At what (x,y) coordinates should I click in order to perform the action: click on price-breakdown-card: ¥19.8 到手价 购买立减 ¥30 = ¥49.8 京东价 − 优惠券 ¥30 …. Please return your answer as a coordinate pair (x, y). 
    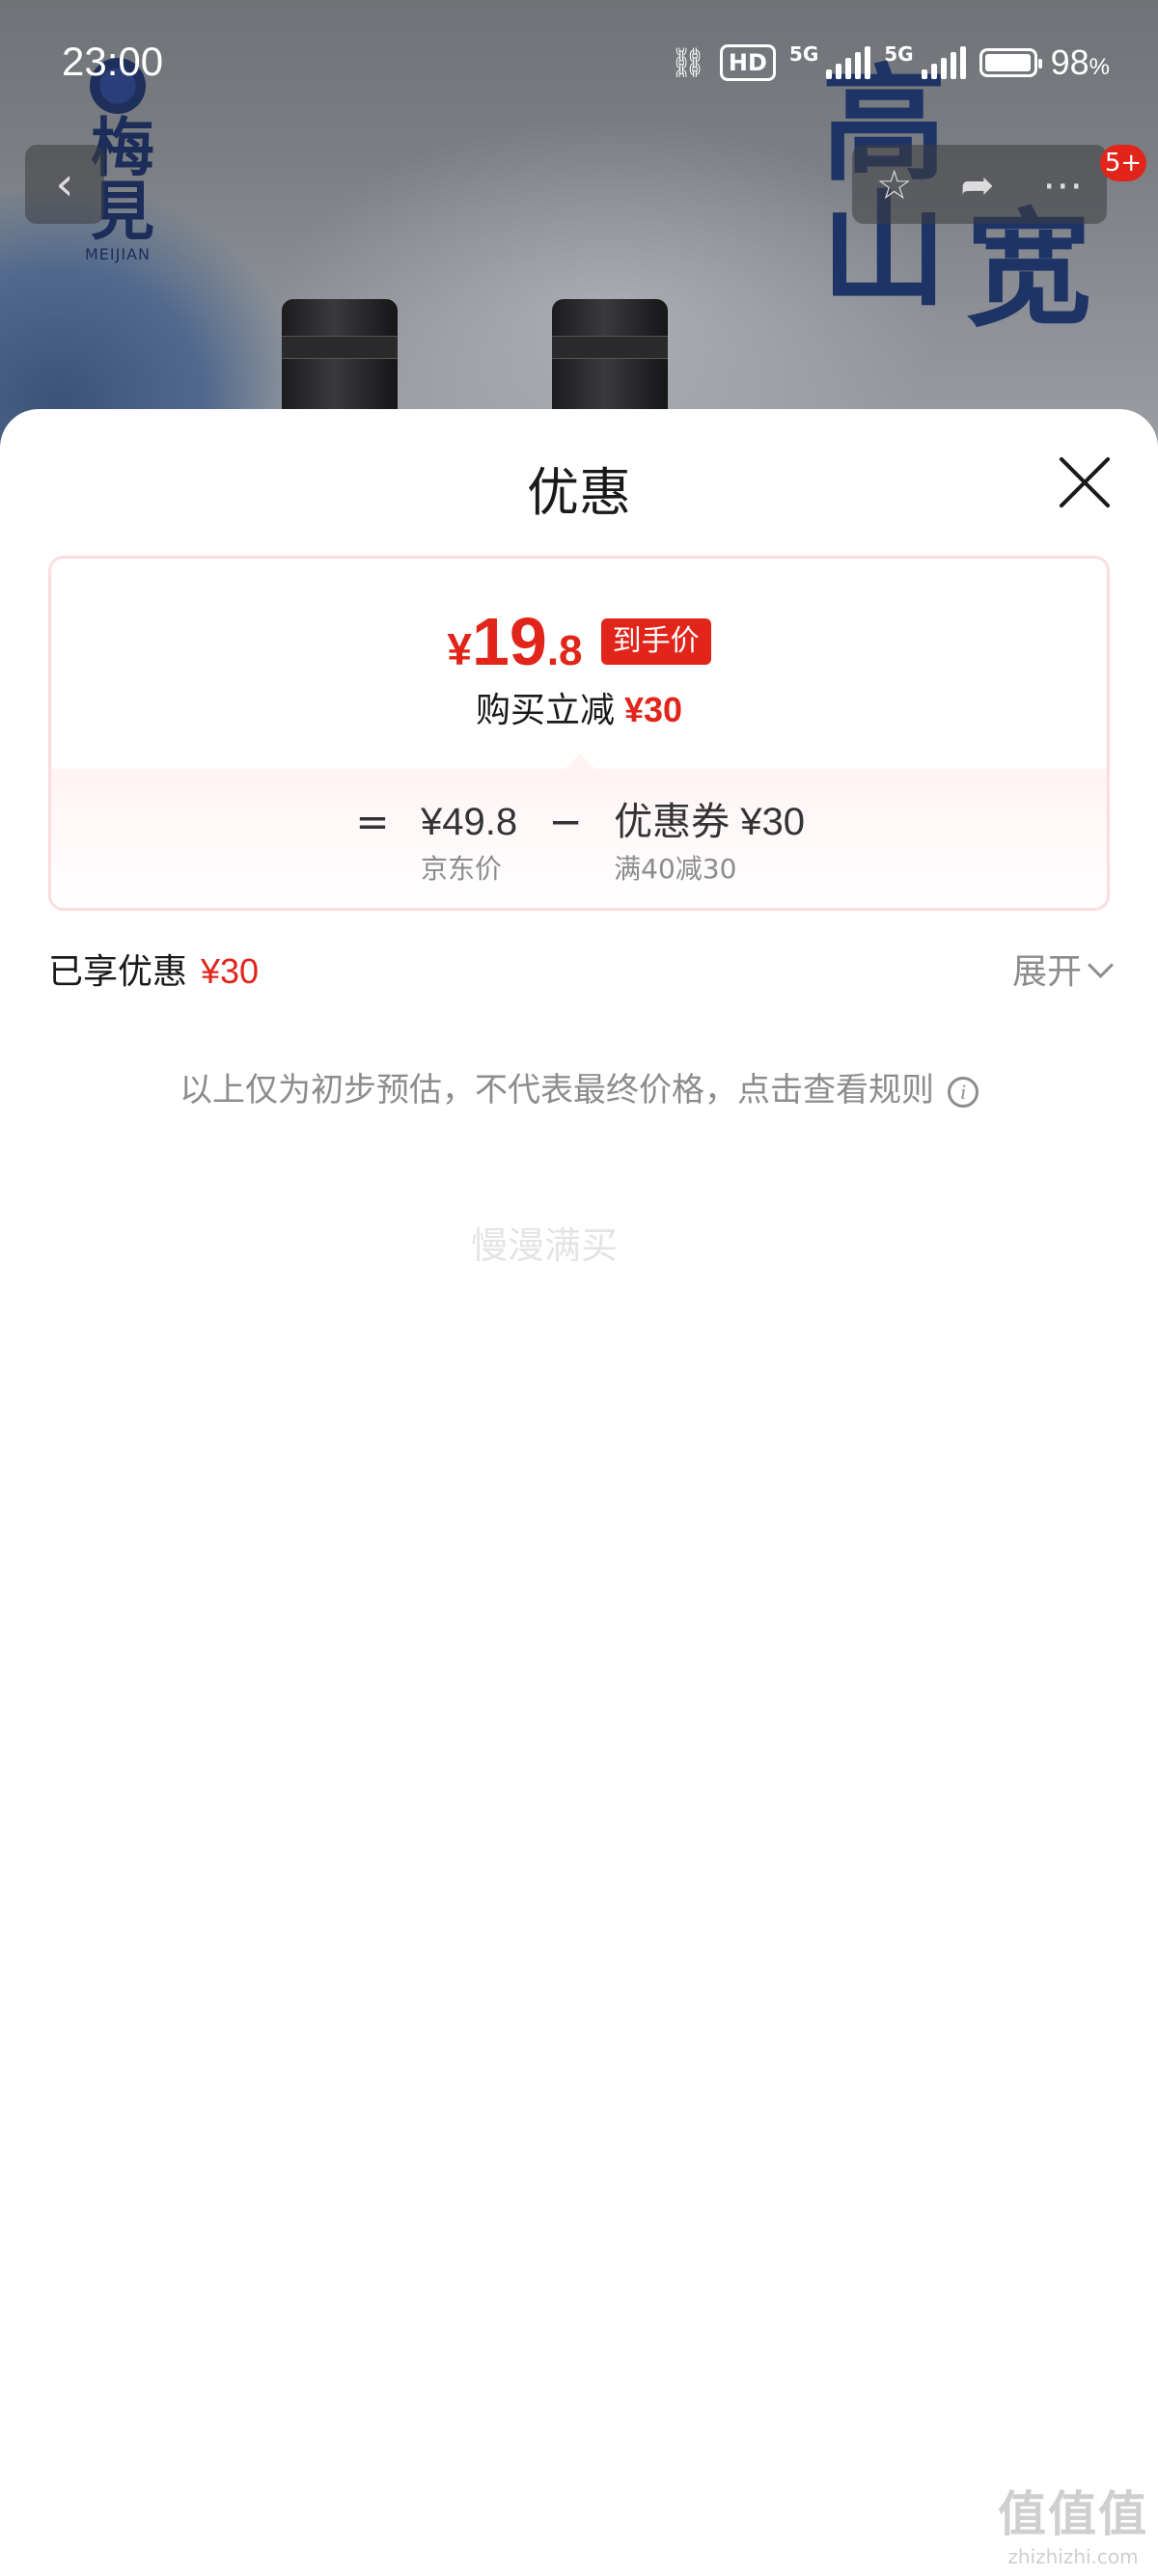
    Looking at the image, I should click on (579, 734).